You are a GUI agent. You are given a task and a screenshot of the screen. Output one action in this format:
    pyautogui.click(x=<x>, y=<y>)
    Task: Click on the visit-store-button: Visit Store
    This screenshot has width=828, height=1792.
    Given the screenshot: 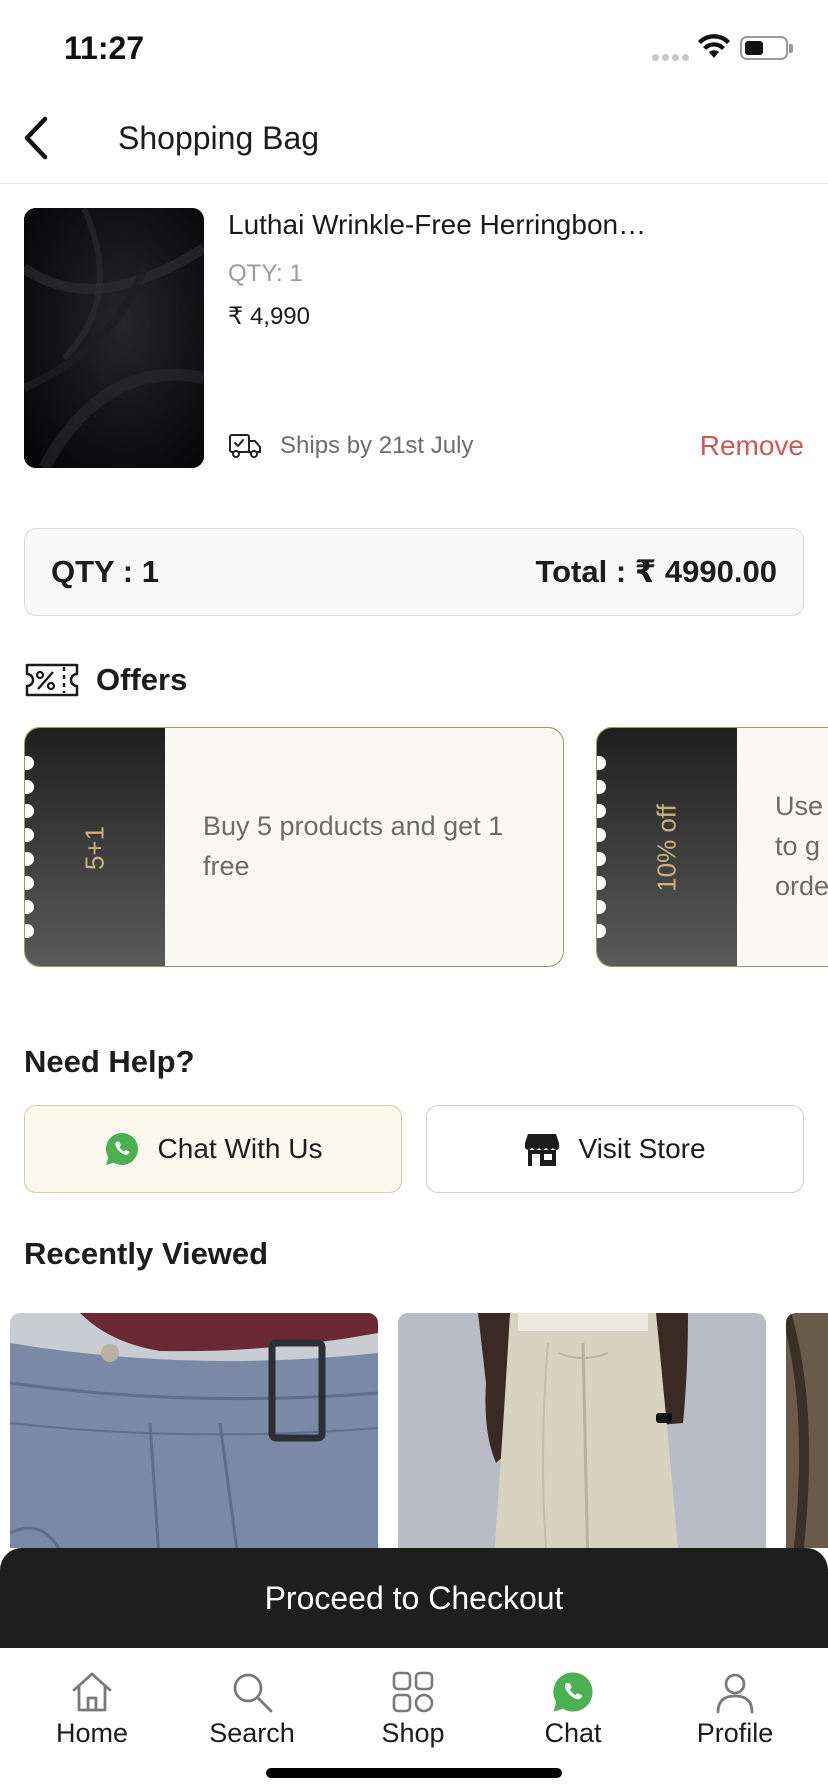 What is the action you would take?
    pyautogui.click(x=615, y=1149)
    